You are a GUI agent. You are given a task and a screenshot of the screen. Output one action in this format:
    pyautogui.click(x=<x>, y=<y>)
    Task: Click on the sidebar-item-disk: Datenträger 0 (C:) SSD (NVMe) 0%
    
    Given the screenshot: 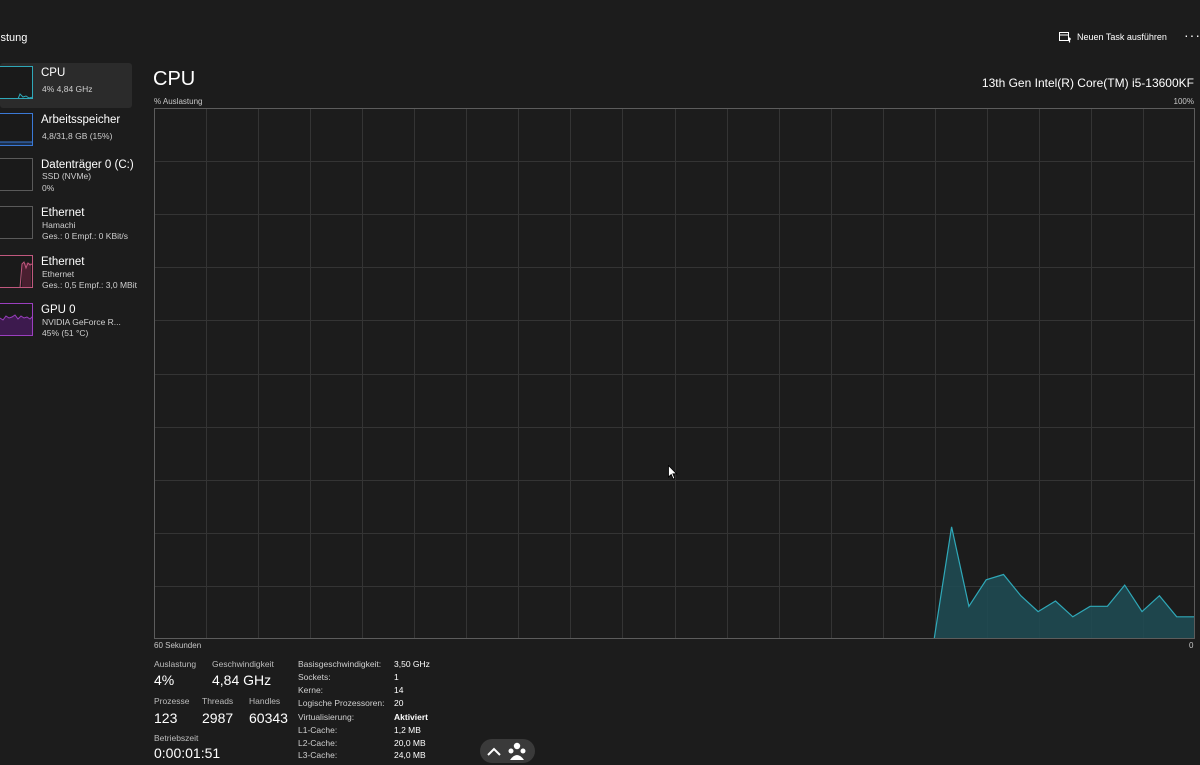 What is the action you would take?
    pyautogui.click(x=67, y=177)
    